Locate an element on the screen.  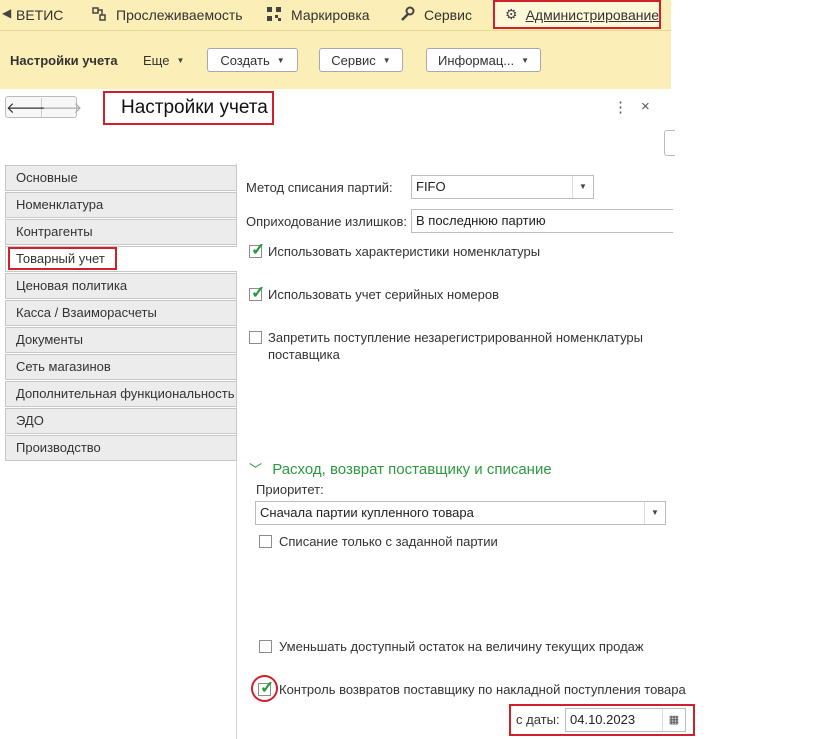
tab-goods-accounting: Товарный учет is located at coordinates (121, 259).